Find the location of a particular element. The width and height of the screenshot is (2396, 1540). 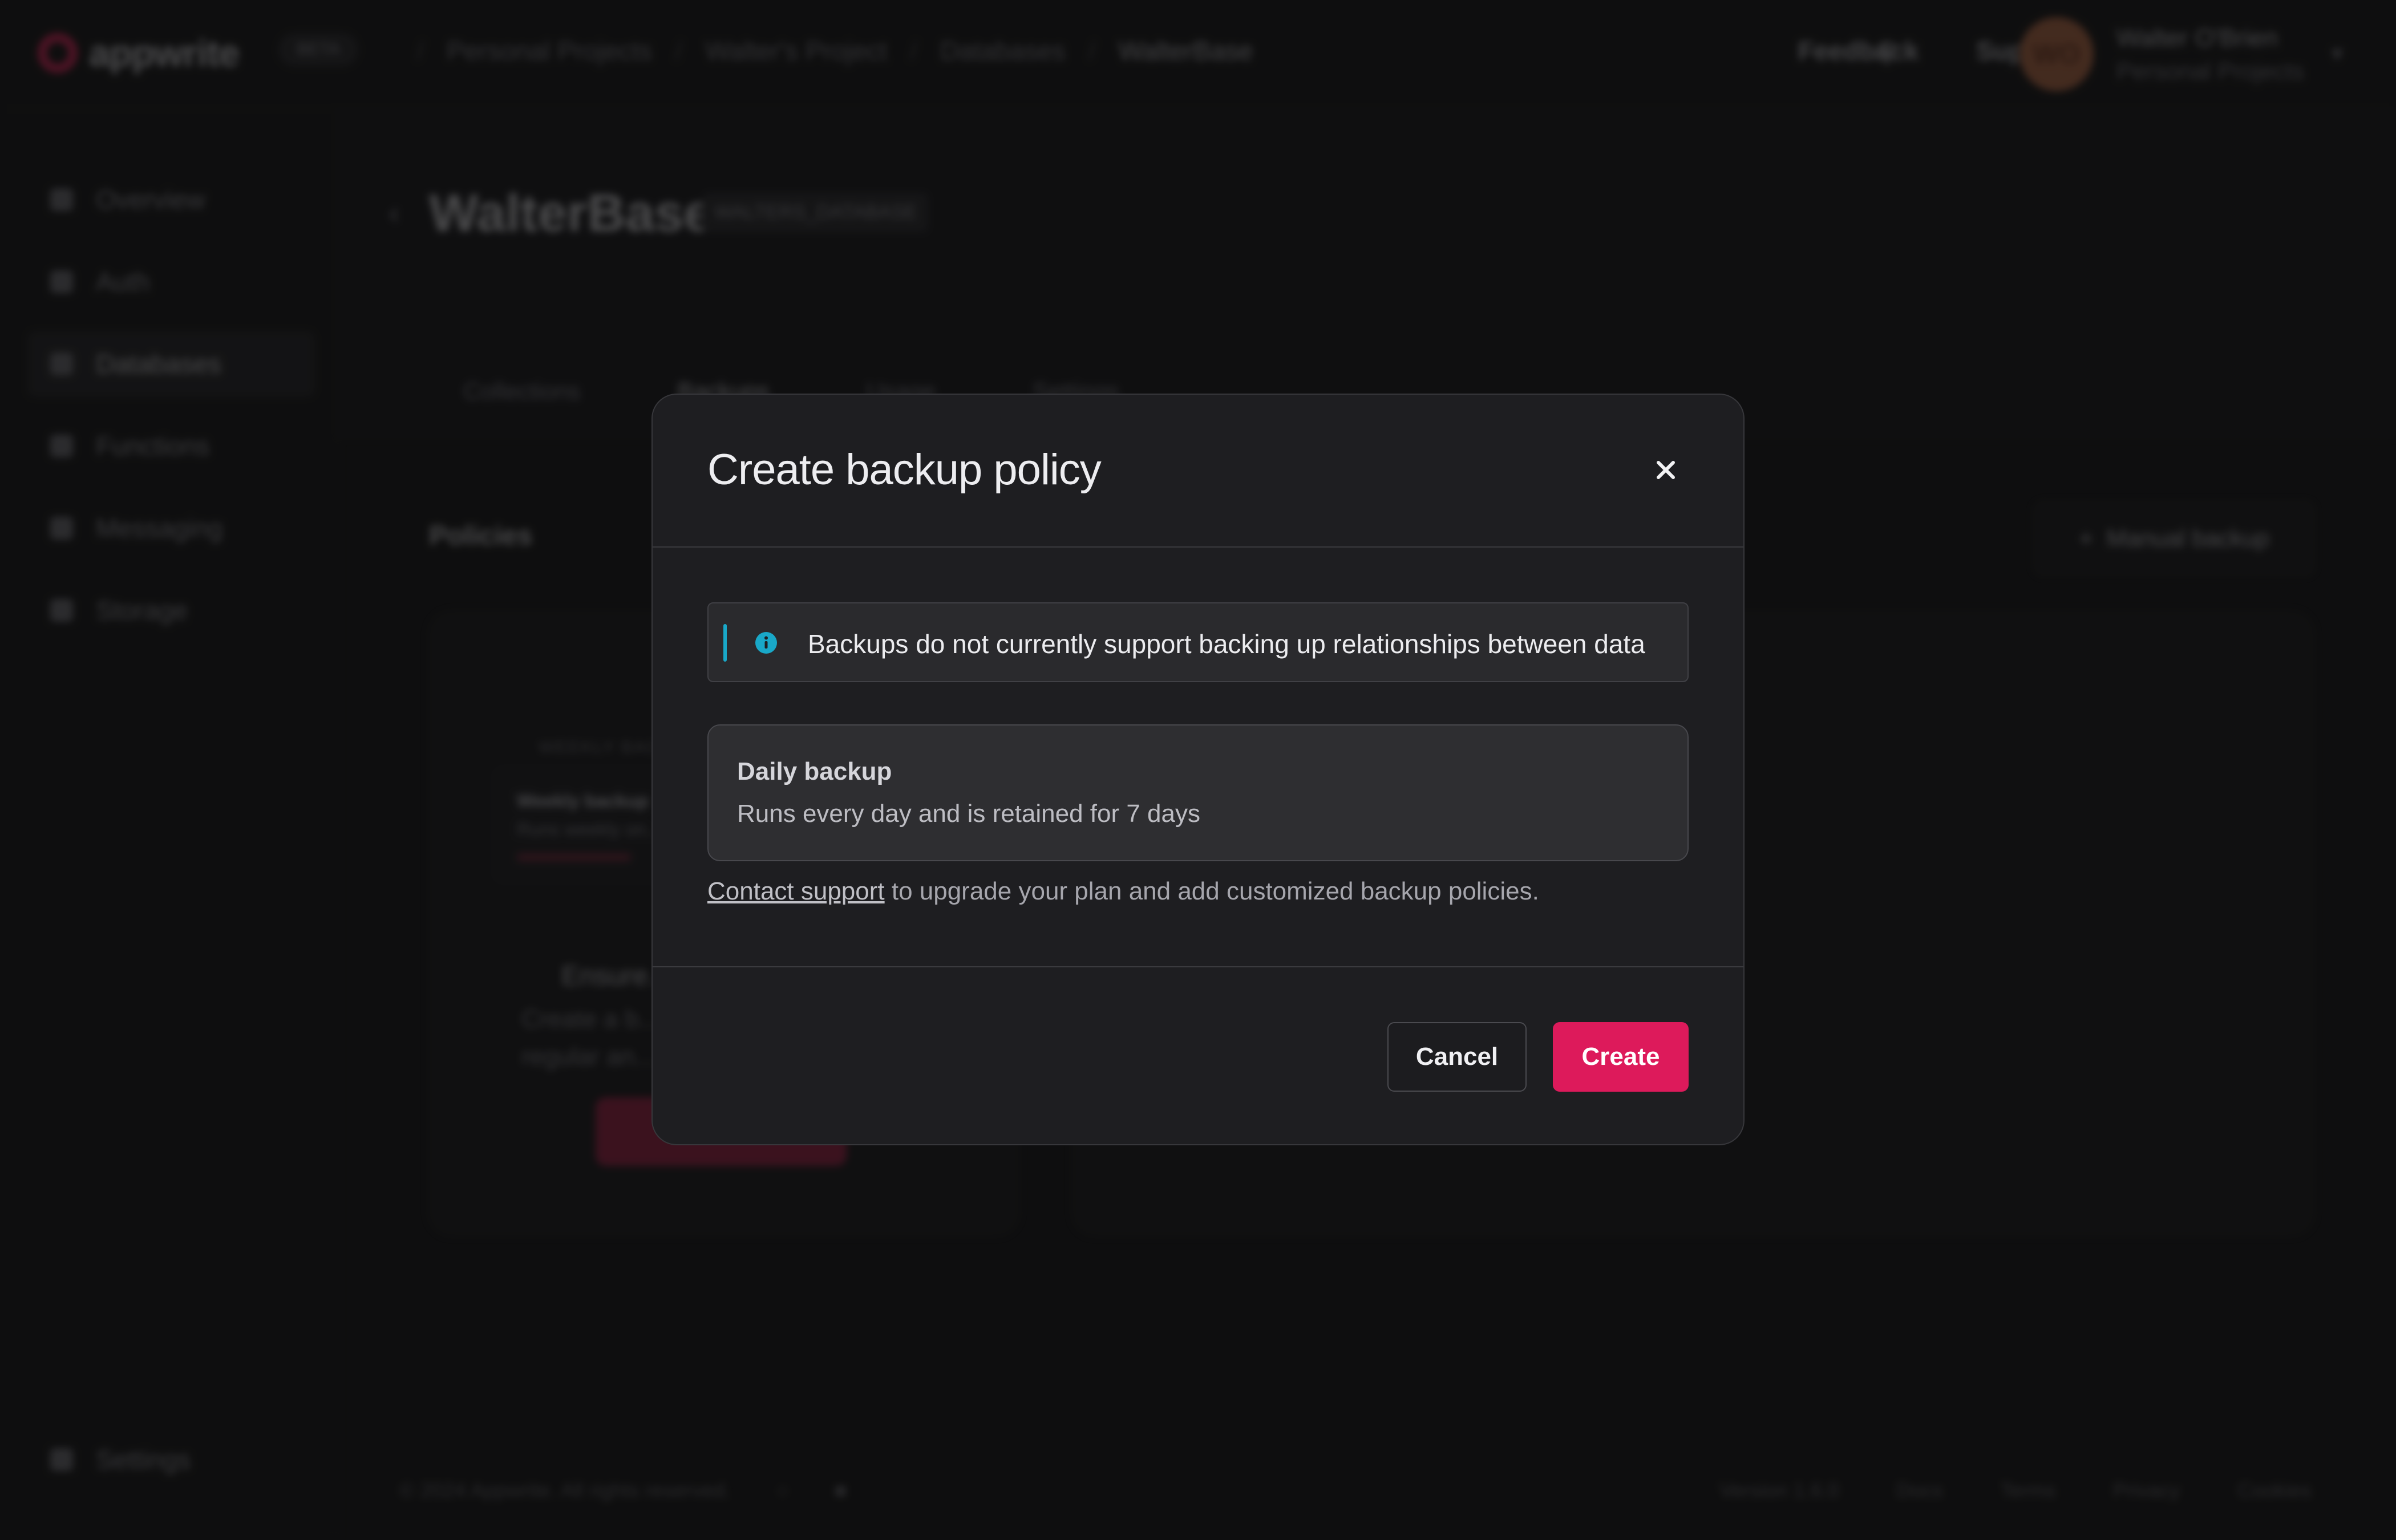

divider is located at coordinates (1198, 966).